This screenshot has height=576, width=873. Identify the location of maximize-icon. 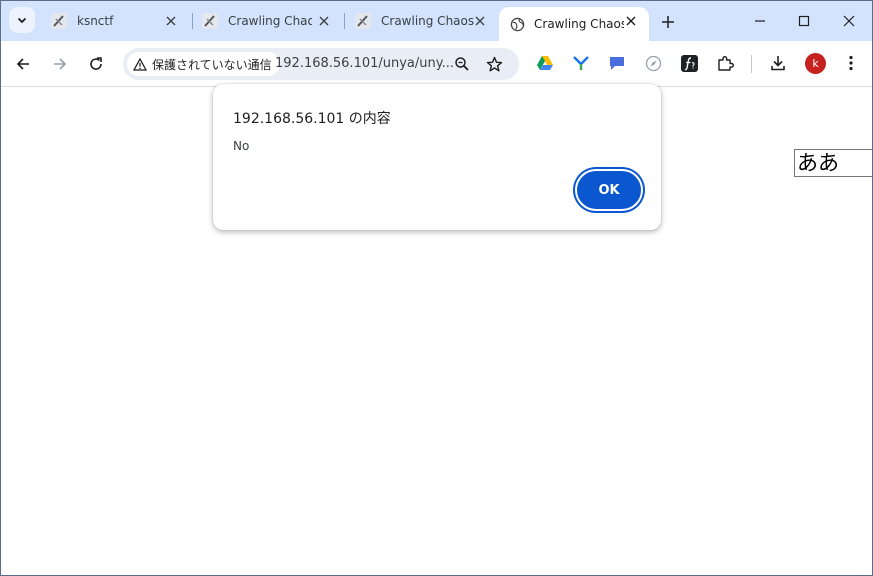
(804, 21).